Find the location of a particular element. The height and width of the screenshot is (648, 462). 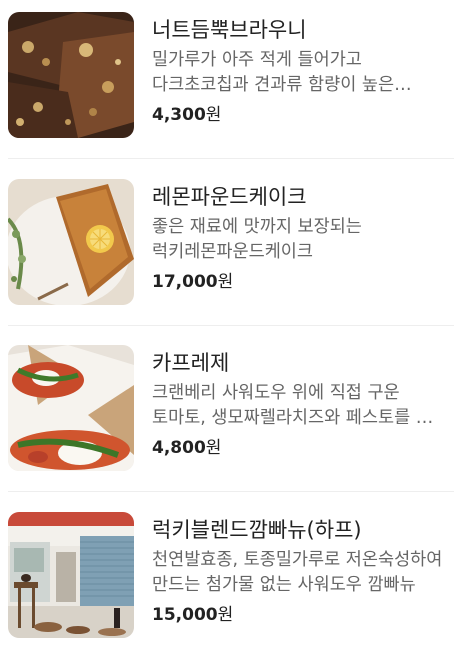

product-image-caprese is located at coordinates (71, 408).